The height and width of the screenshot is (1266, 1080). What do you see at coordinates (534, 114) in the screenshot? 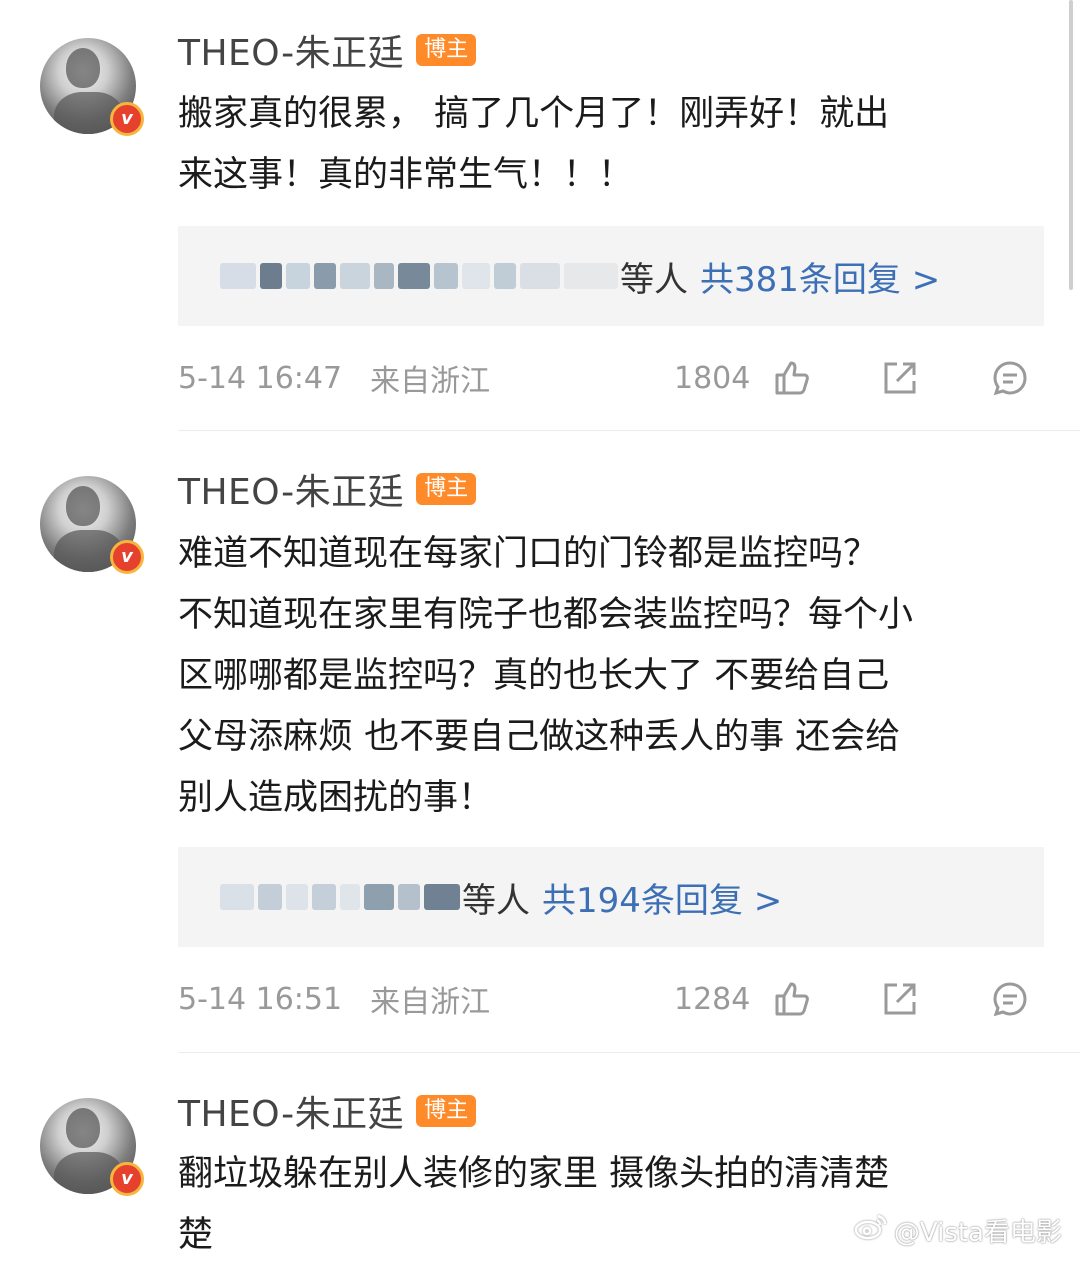
I see `comment-text-line: 搬家真的很累， 搞了几个月了！刚弄好！就出` at bounding box center [534, 114].